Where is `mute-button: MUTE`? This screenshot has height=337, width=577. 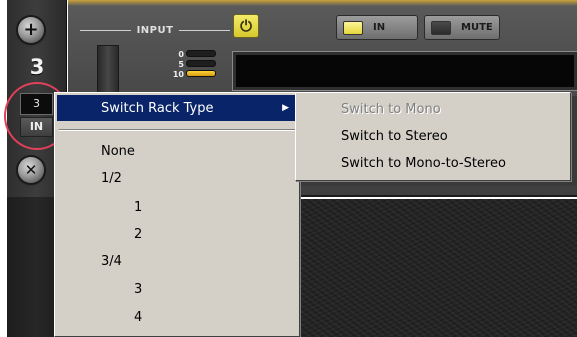 mute-button: MUTE is located at coordinates (462, 27).